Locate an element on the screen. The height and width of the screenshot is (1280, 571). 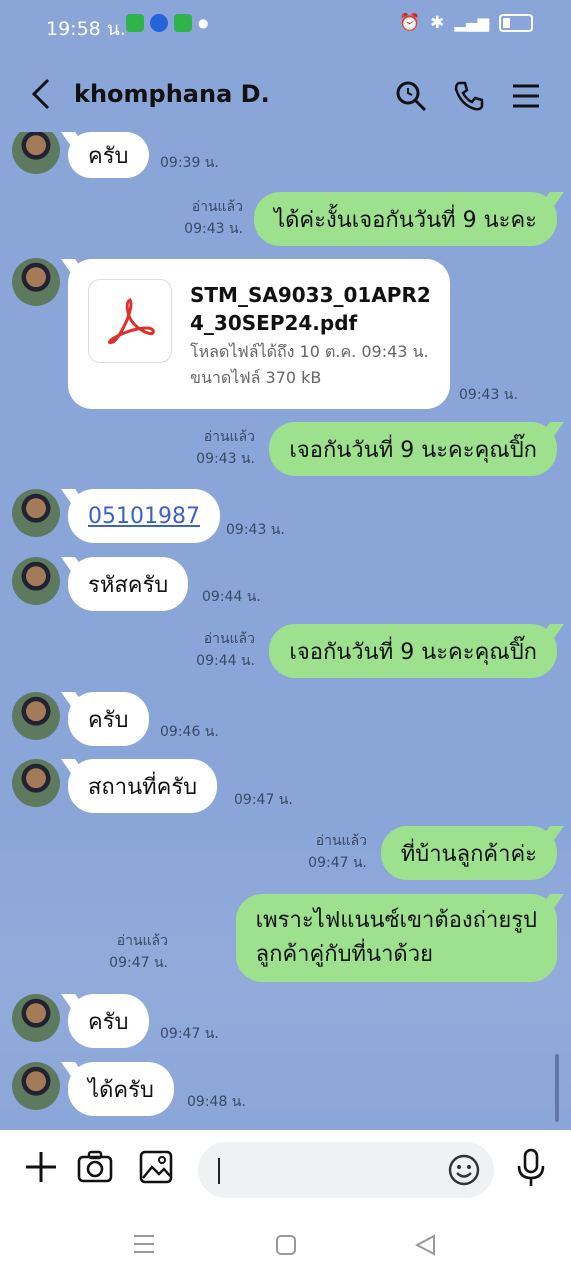
message-bubble: ที่บ้านลูกค้าค่ะ is located at coordinates (468, 853).